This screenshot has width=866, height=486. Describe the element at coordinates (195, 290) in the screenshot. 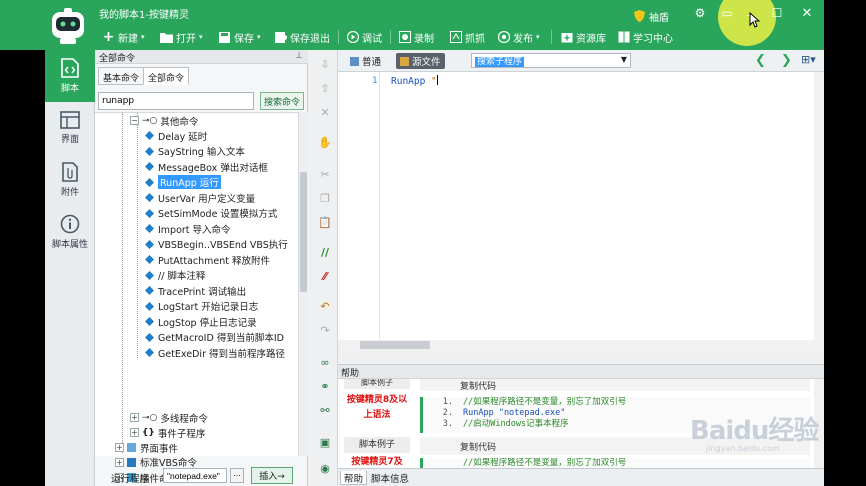

I see `tree-item: TracePrint 调试输出` at that location.